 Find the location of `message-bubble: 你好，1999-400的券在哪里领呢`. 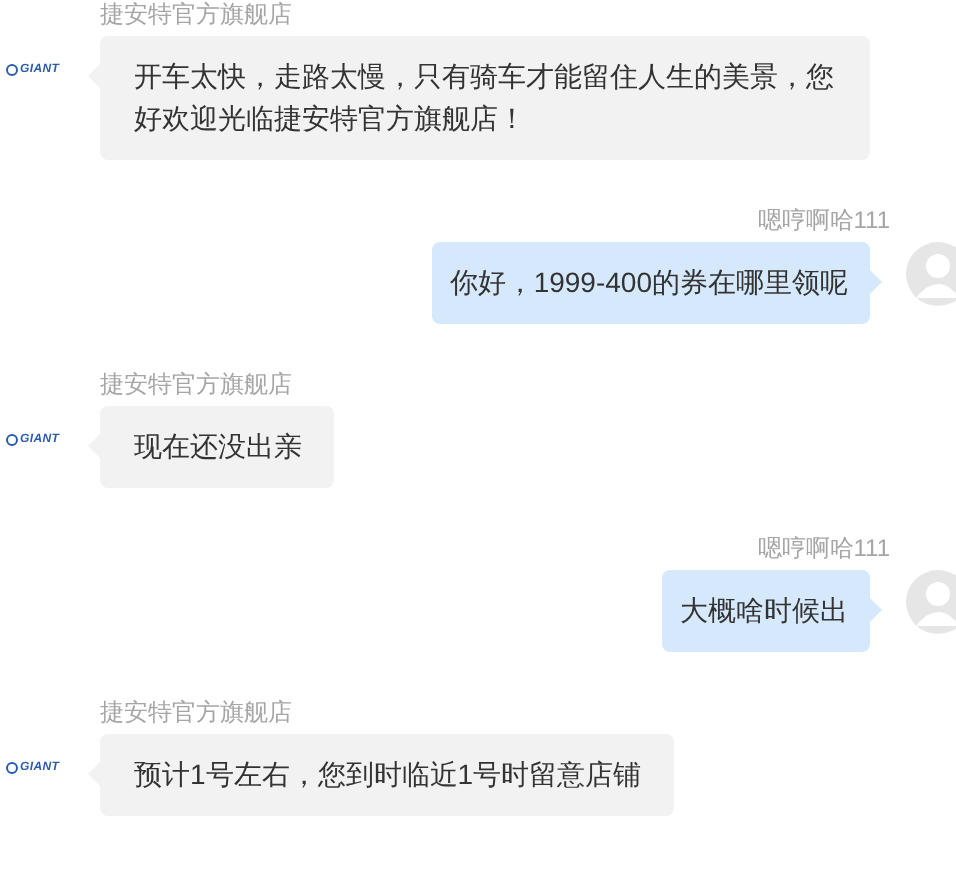

message-bubble: 你好，1999-400的券在哪里领呢 is located at coordinates (650, 283).